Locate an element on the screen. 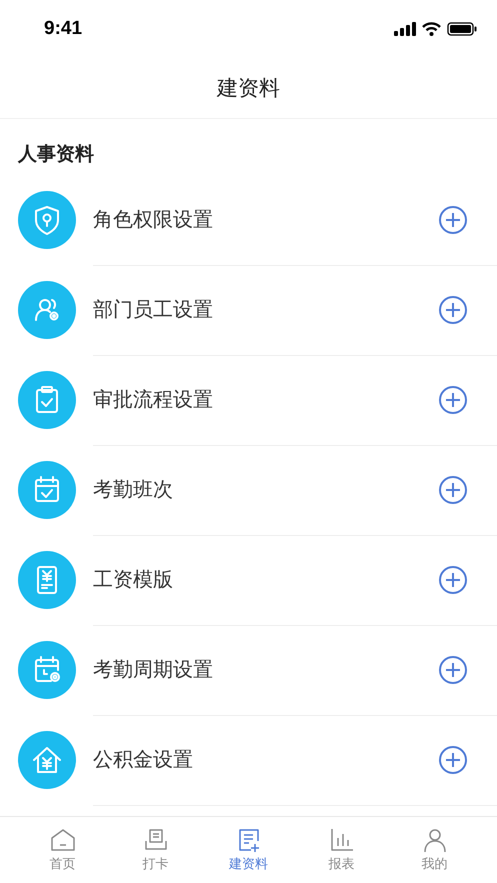  status-time: 9:41 is located at coordinates (63, 29).